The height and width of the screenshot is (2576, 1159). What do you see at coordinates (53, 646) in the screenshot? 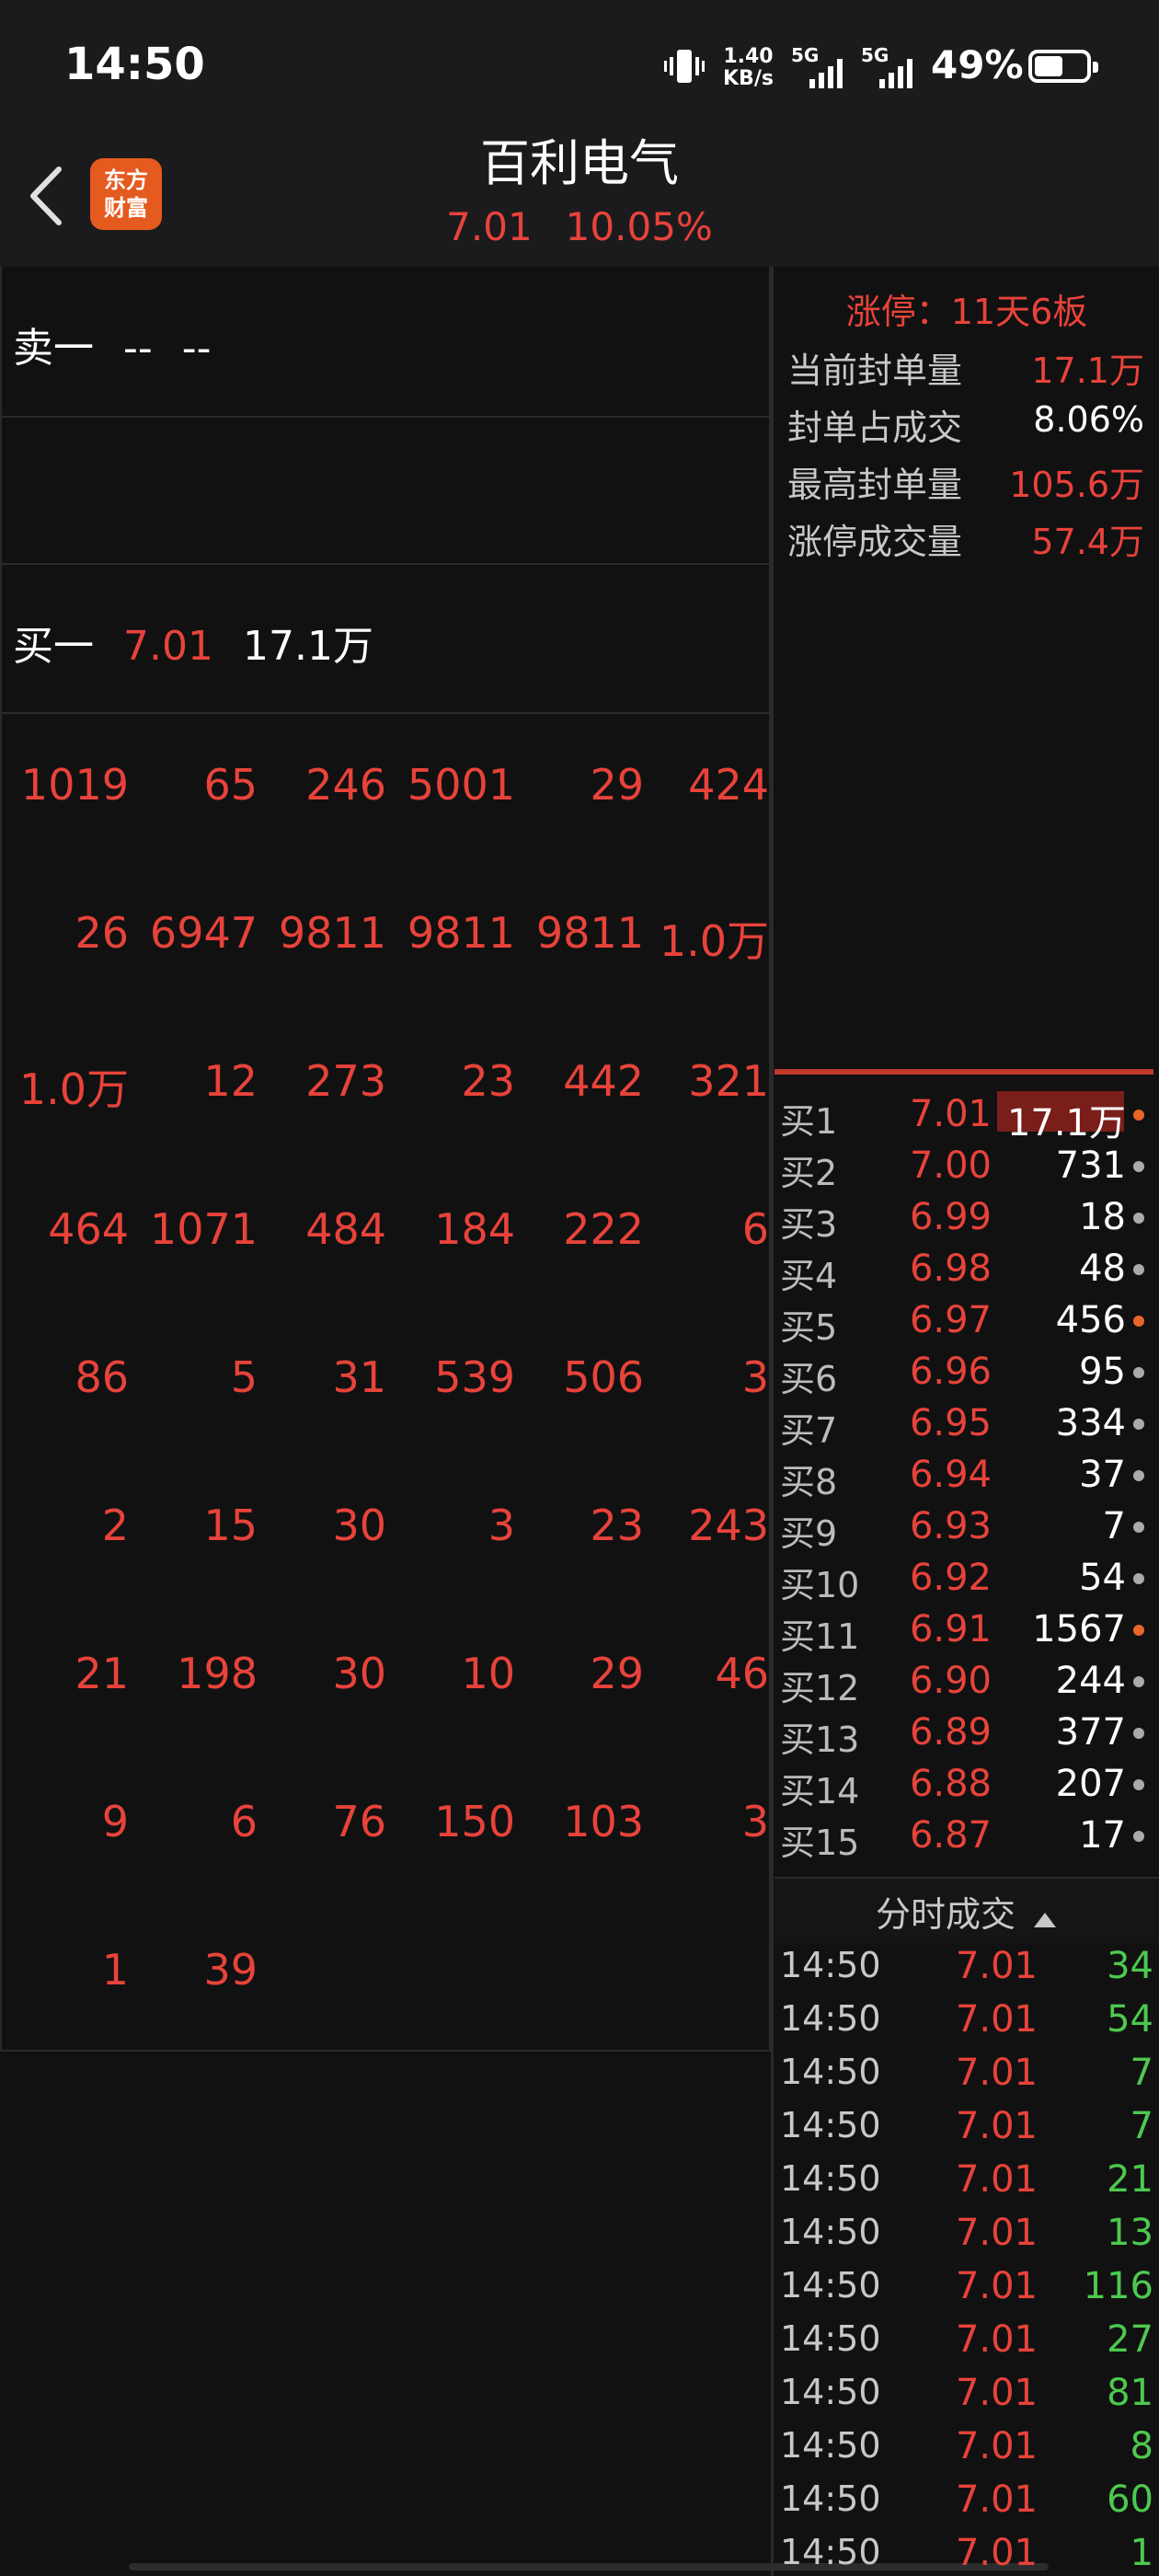
I see `buy1-label: 买一` at bounding box center [53, 646].